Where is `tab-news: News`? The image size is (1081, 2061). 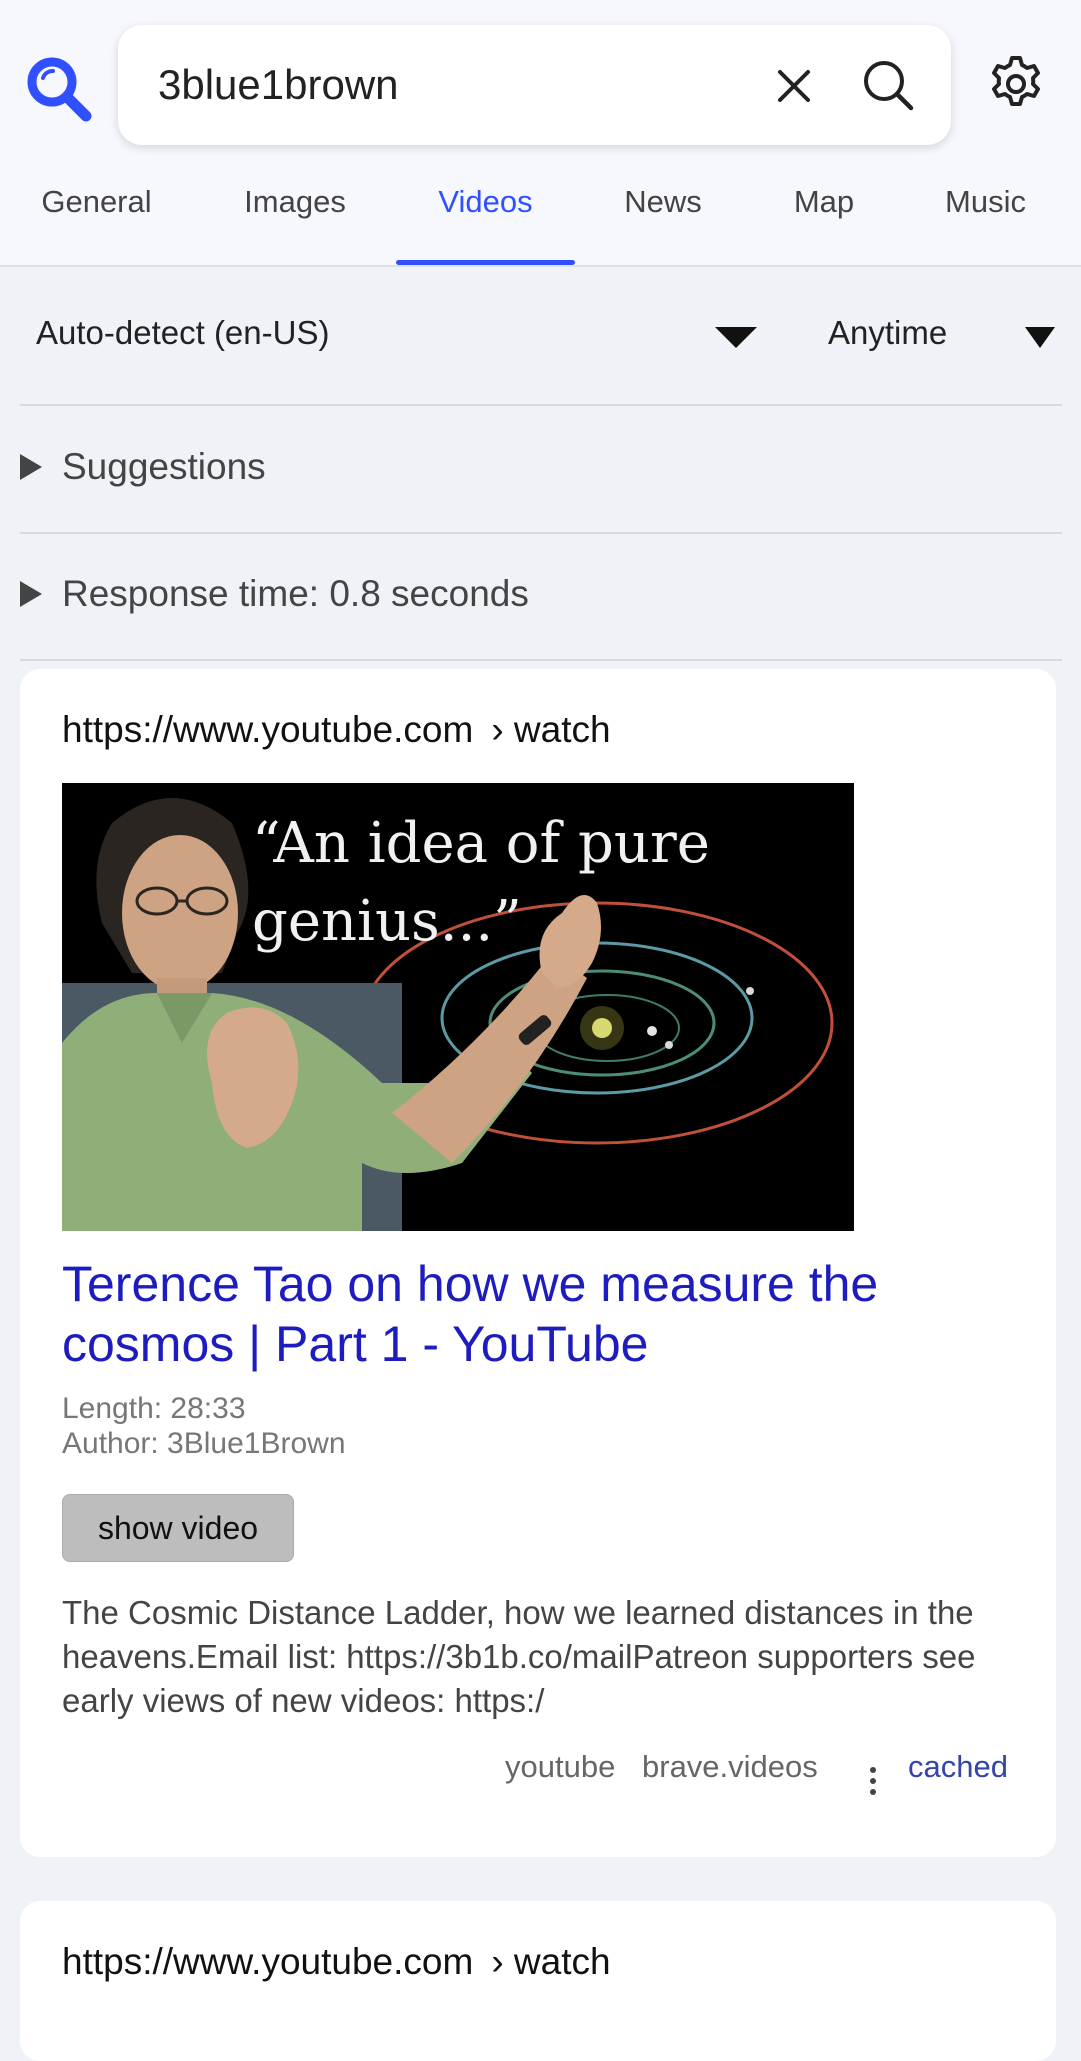
tab-news: News is located at coordinates (663, 217).